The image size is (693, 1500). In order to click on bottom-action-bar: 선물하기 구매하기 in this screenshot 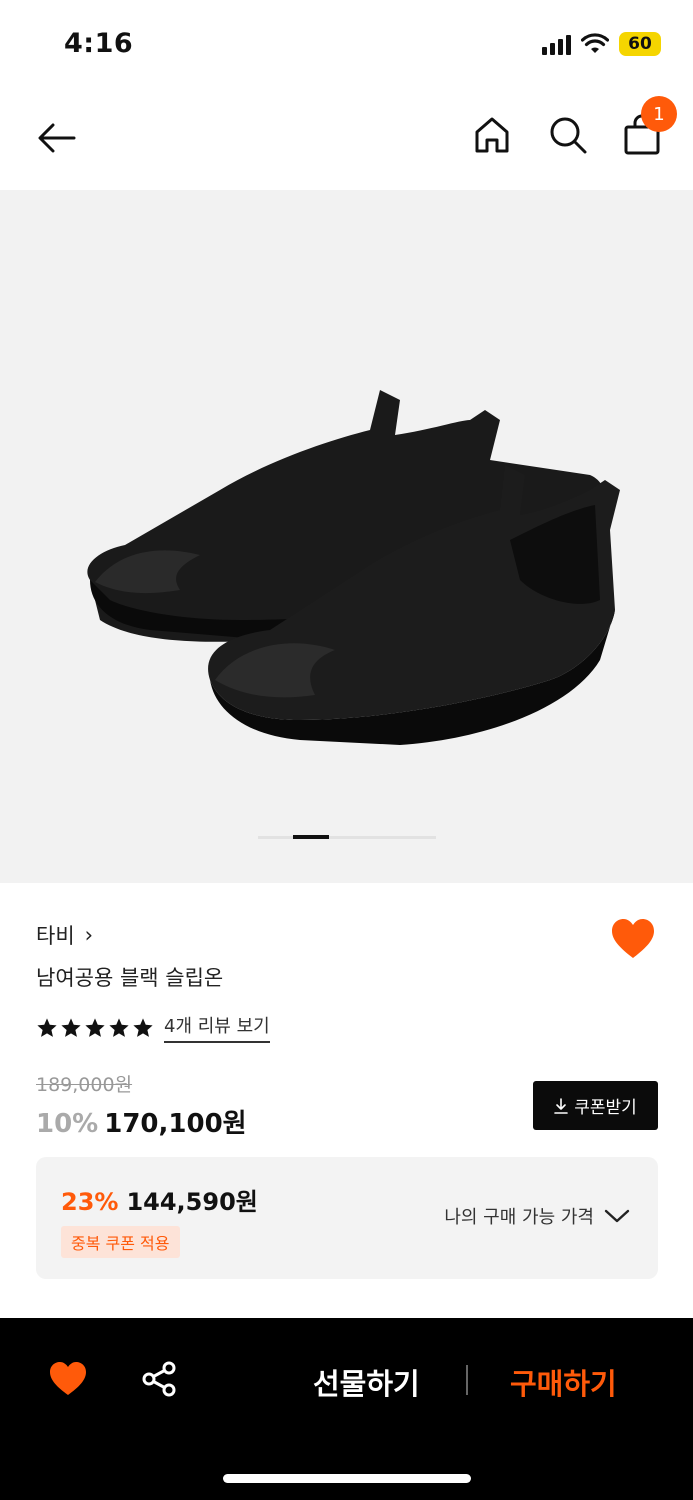, I will do `click(346, 1409)`.